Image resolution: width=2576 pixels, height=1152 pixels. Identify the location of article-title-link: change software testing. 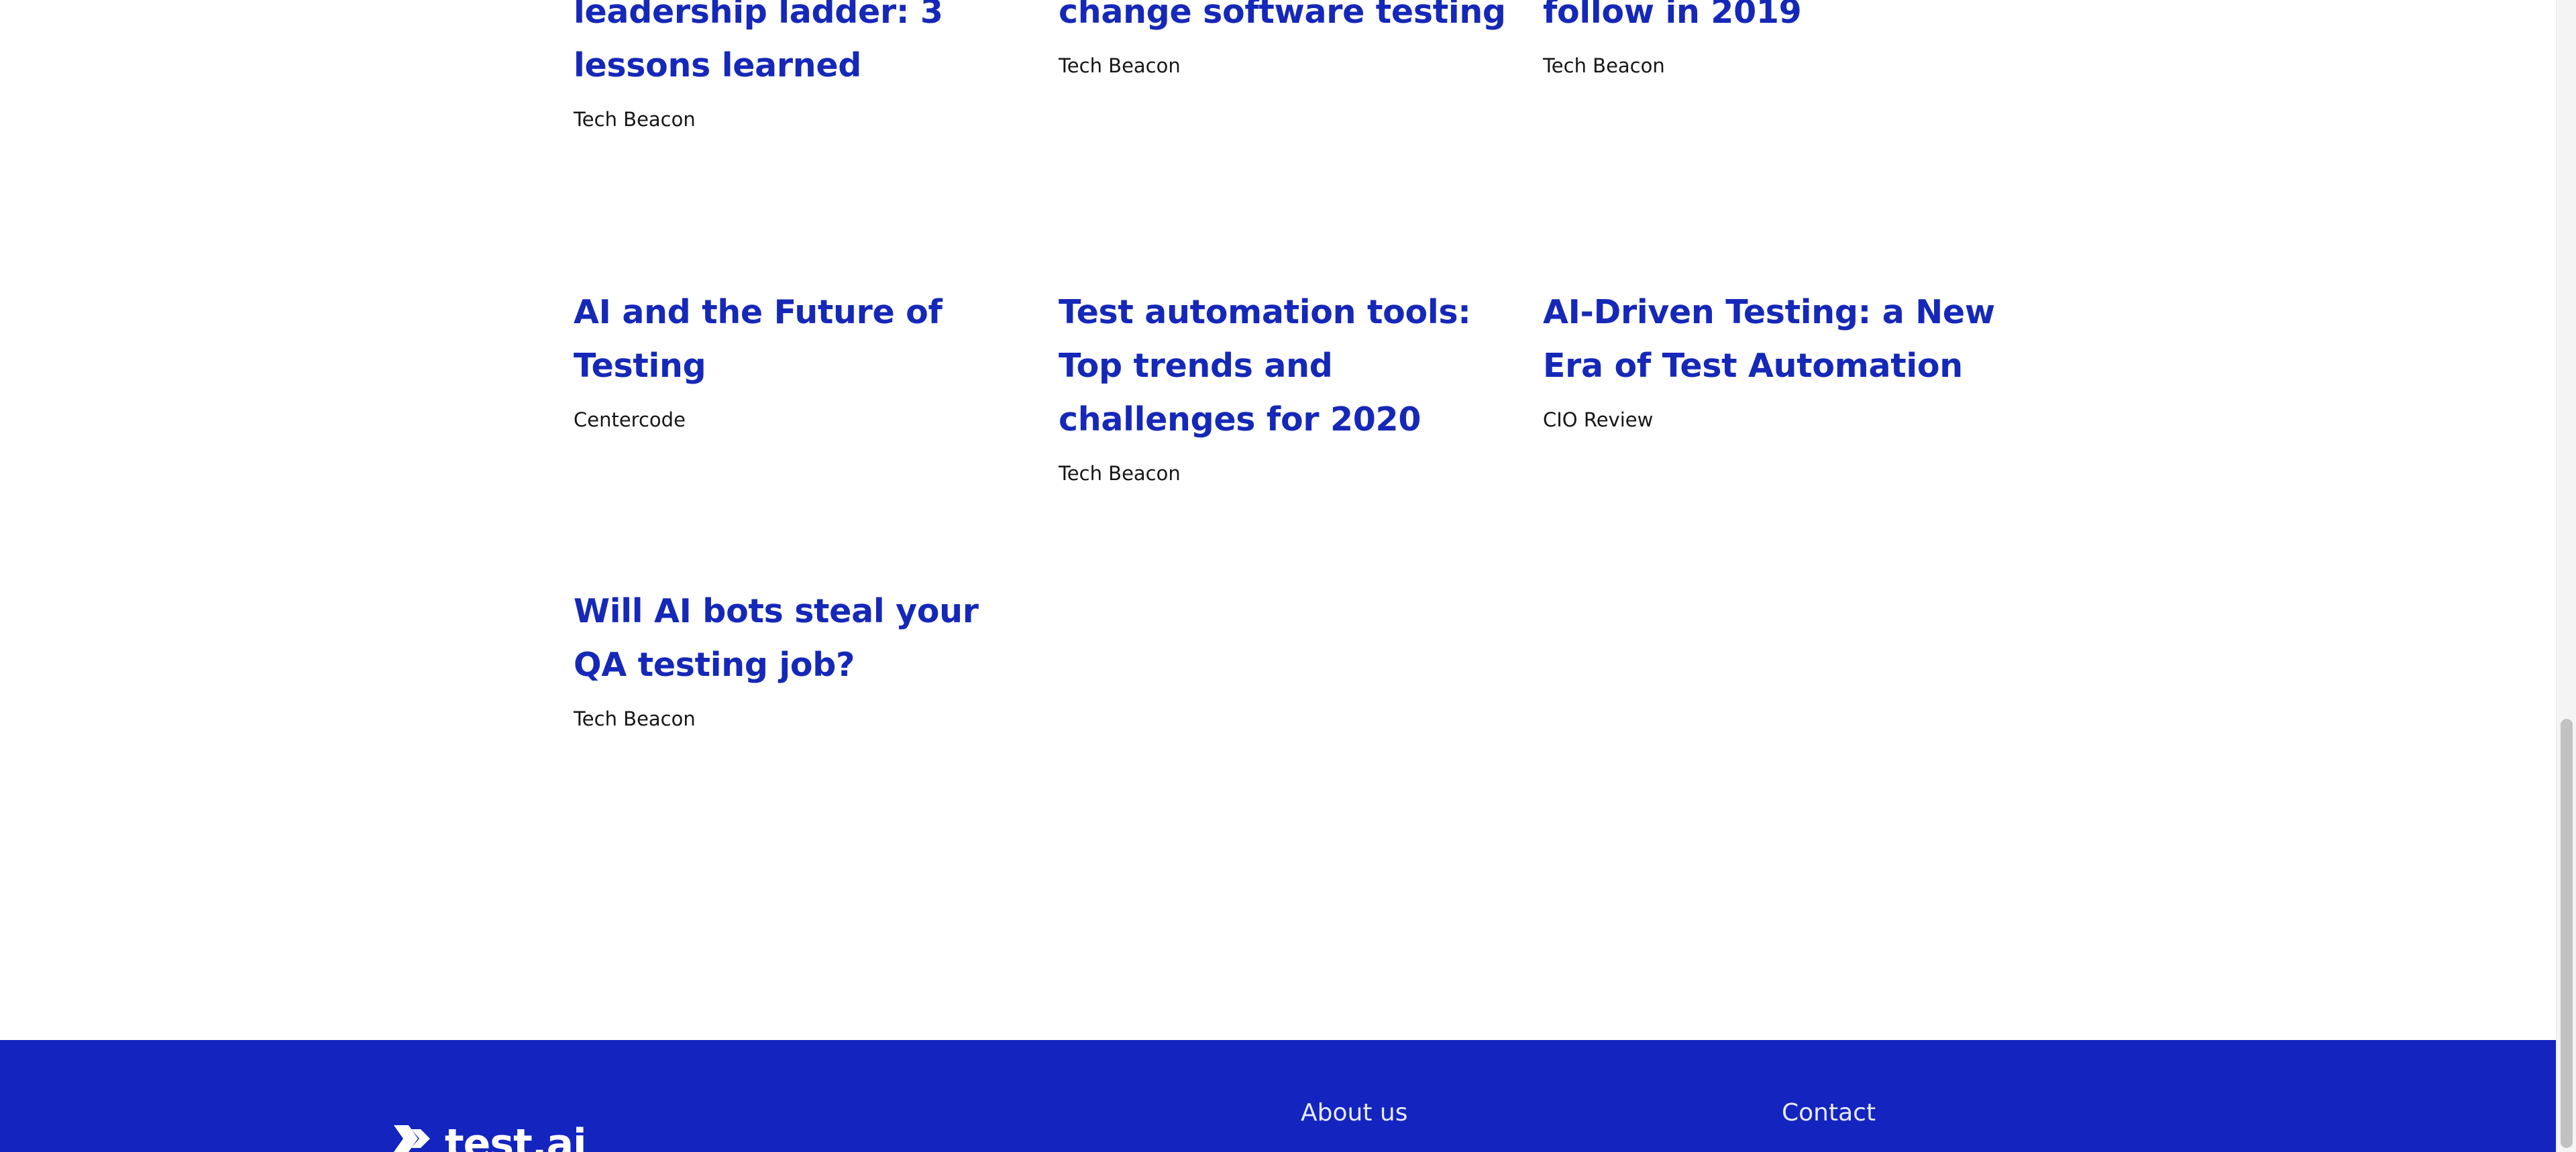
(1287, 19).